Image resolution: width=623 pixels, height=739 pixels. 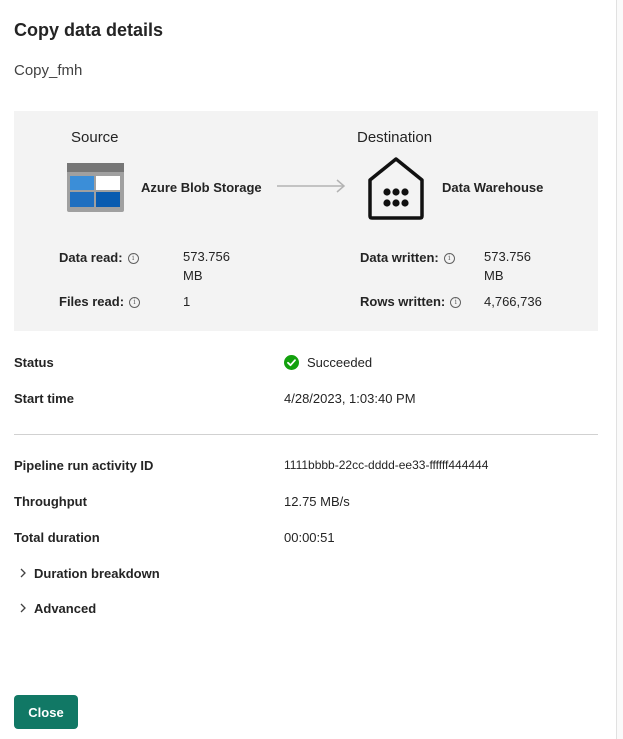 I want to click on dialog-title: Copy data details, so click(x=89, y=30).